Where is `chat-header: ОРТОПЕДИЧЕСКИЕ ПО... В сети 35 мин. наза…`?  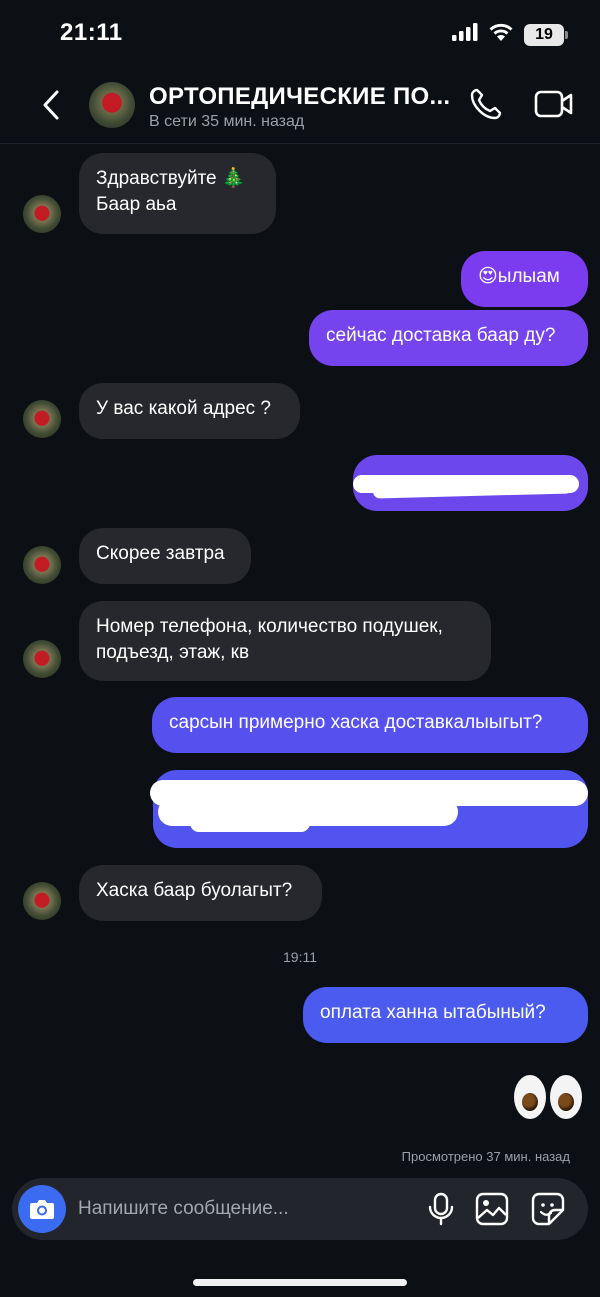 chat-header: ОРТОПЕДИЧЕСКИЕ ПО... В сети 35 мин. наза… is located at coordinates (300, 107).